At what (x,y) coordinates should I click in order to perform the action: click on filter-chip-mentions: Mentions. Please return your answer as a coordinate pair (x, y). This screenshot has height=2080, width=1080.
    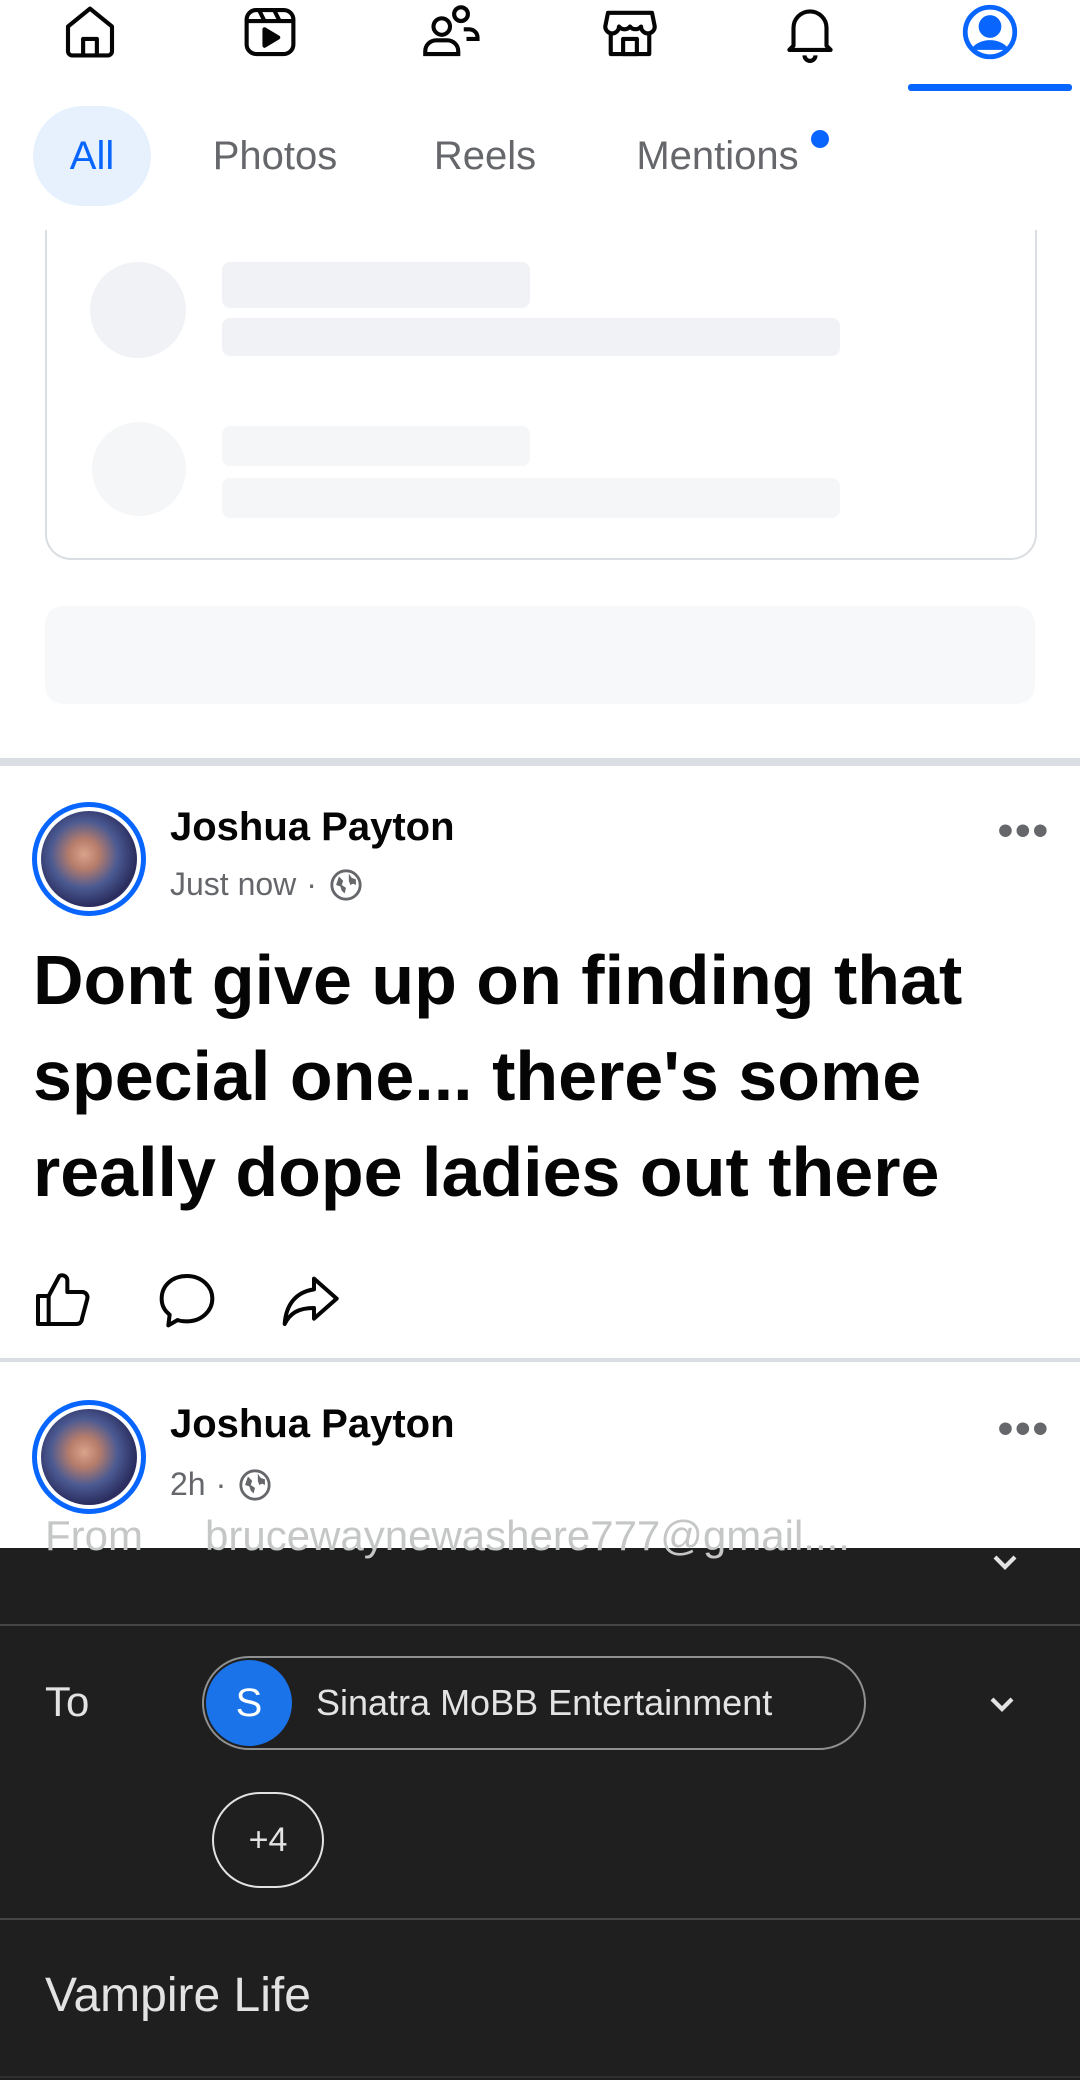
    Looking at the image, I should click on (717, 156).